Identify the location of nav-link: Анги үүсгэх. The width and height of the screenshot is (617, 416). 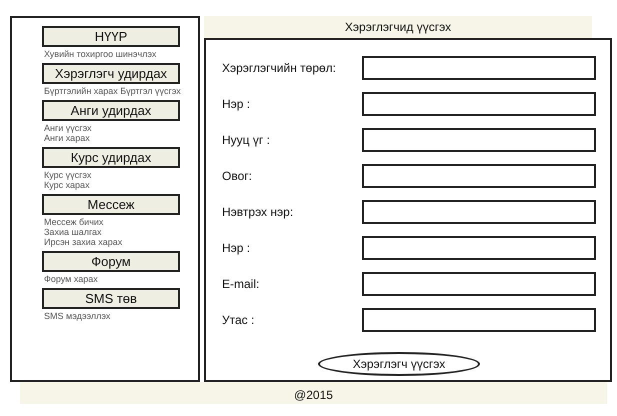
(114, 128).